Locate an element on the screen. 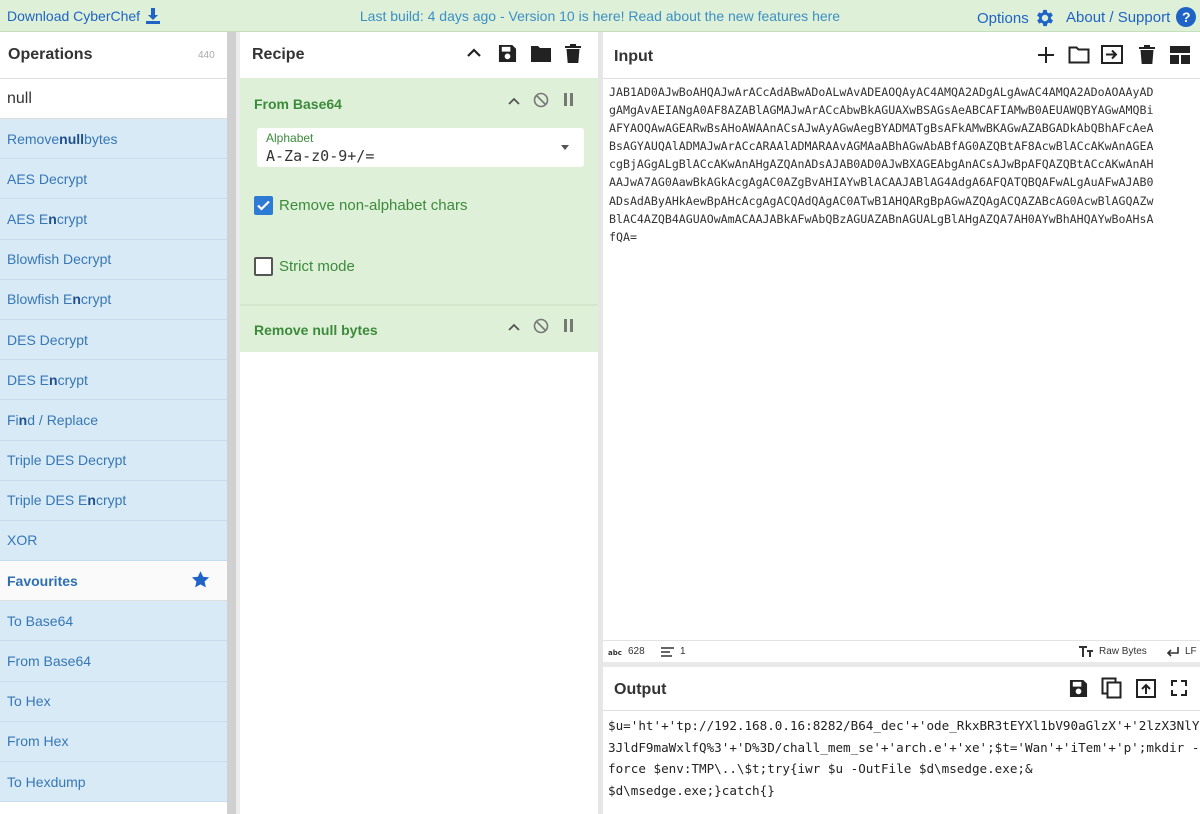 This screenshot has height=814, width=1200. operations-title: Operations is located at coordinates (50, 54).